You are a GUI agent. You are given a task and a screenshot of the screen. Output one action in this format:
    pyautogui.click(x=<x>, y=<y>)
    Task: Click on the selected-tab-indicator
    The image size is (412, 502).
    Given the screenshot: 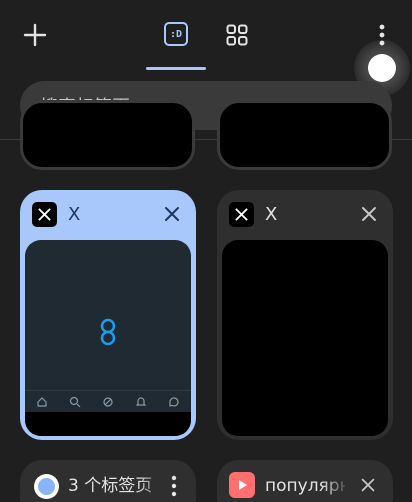 What is the action you would take?
    pyautogui.click(x=176, y=68)
    